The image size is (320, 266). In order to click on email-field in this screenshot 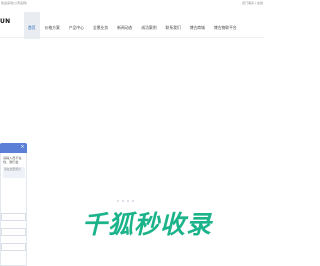, I will do `click(13, 247)`.